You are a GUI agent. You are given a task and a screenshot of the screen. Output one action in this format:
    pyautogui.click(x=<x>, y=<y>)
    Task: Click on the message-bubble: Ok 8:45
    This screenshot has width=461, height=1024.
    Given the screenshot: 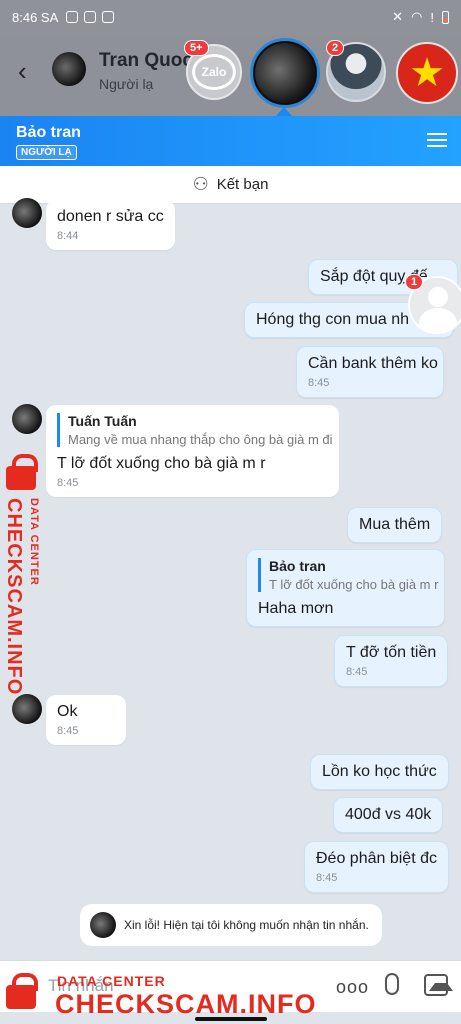 What is the action you would take?
    pyautogui.click(x=86, y=720)
    